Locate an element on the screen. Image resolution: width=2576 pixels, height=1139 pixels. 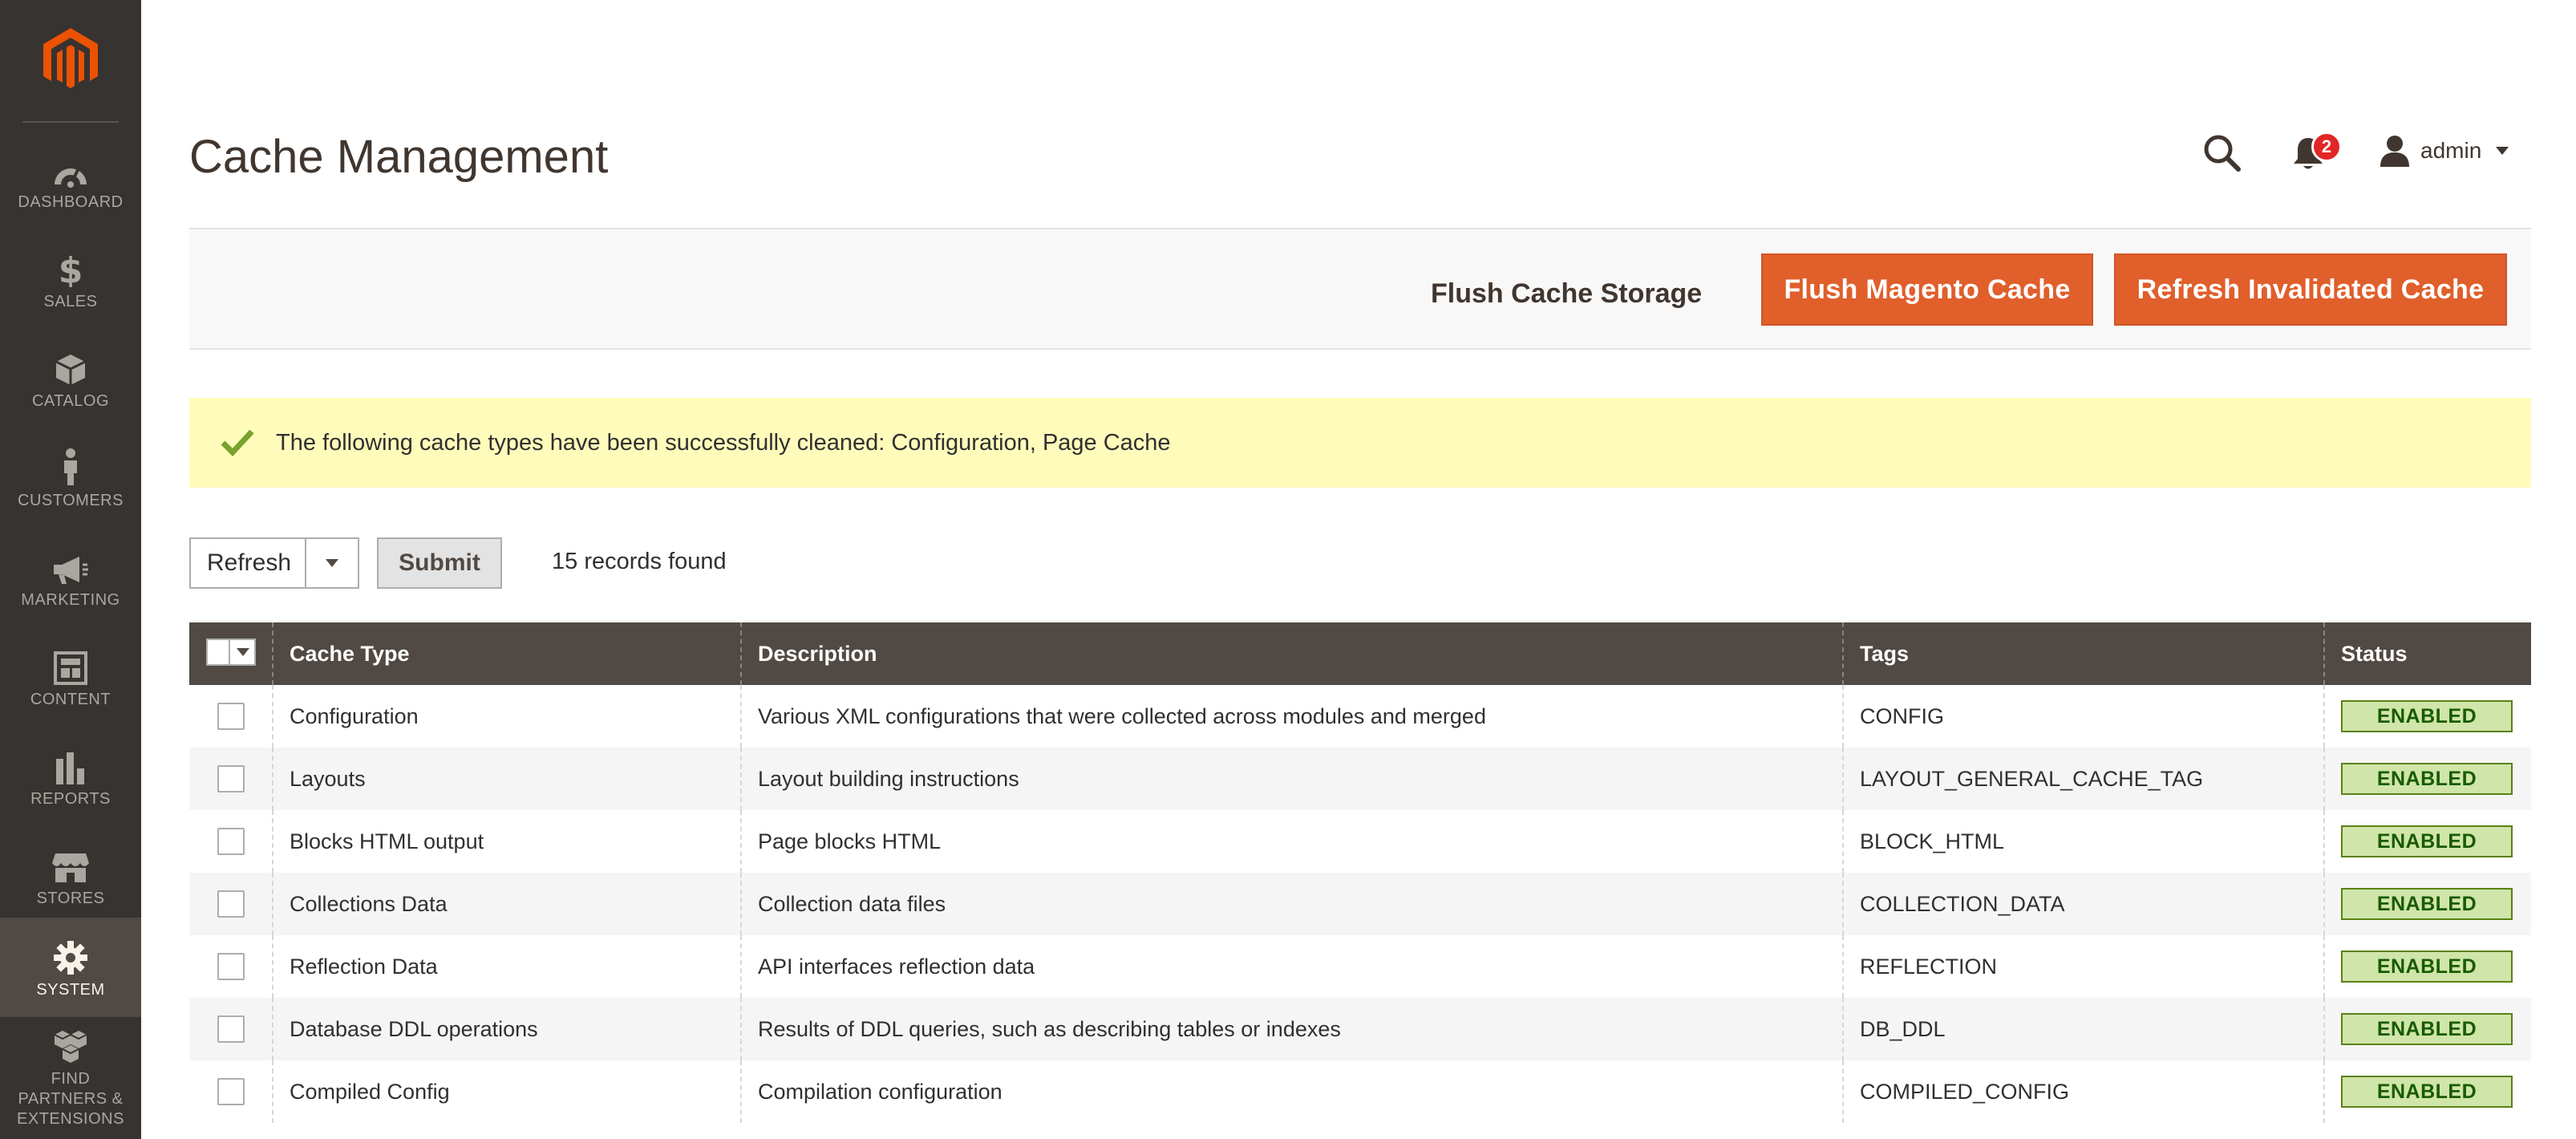
nav-item-sales: $ SALES is located at coordinates (70, 279).